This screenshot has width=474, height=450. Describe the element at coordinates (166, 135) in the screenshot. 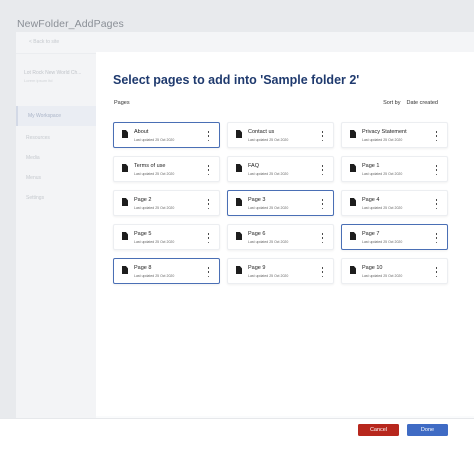

I see `page-card: About Last updated 25 Oct 2020` at that location.